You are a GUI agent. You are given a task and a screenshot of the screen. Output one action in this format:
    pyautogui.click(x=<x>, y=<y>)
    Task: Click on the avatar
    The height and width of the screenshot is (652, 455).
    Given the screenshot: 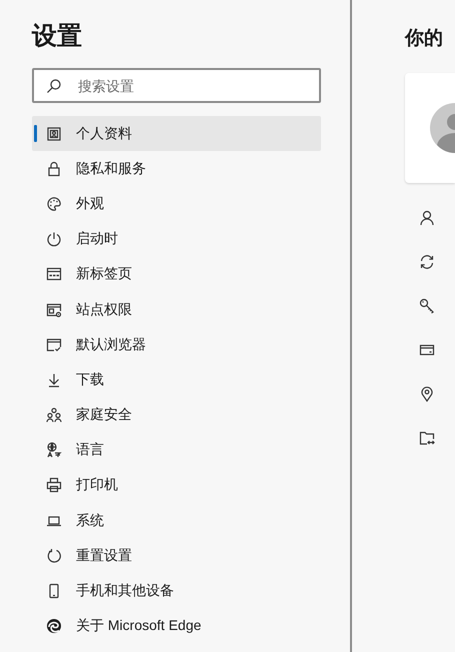 What is the action you would take?
    pyautogui.click(x=442, y=128)
    